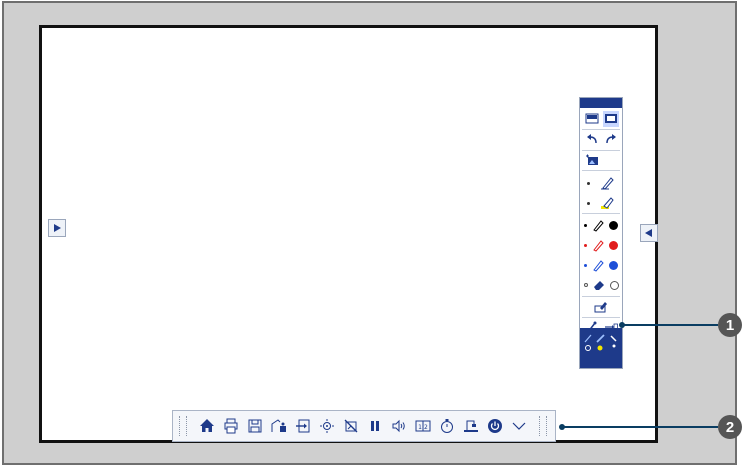 Image resolution: width=742 pixels, height=470 pixels. I want to click on volume-icon, so click(398, 426).